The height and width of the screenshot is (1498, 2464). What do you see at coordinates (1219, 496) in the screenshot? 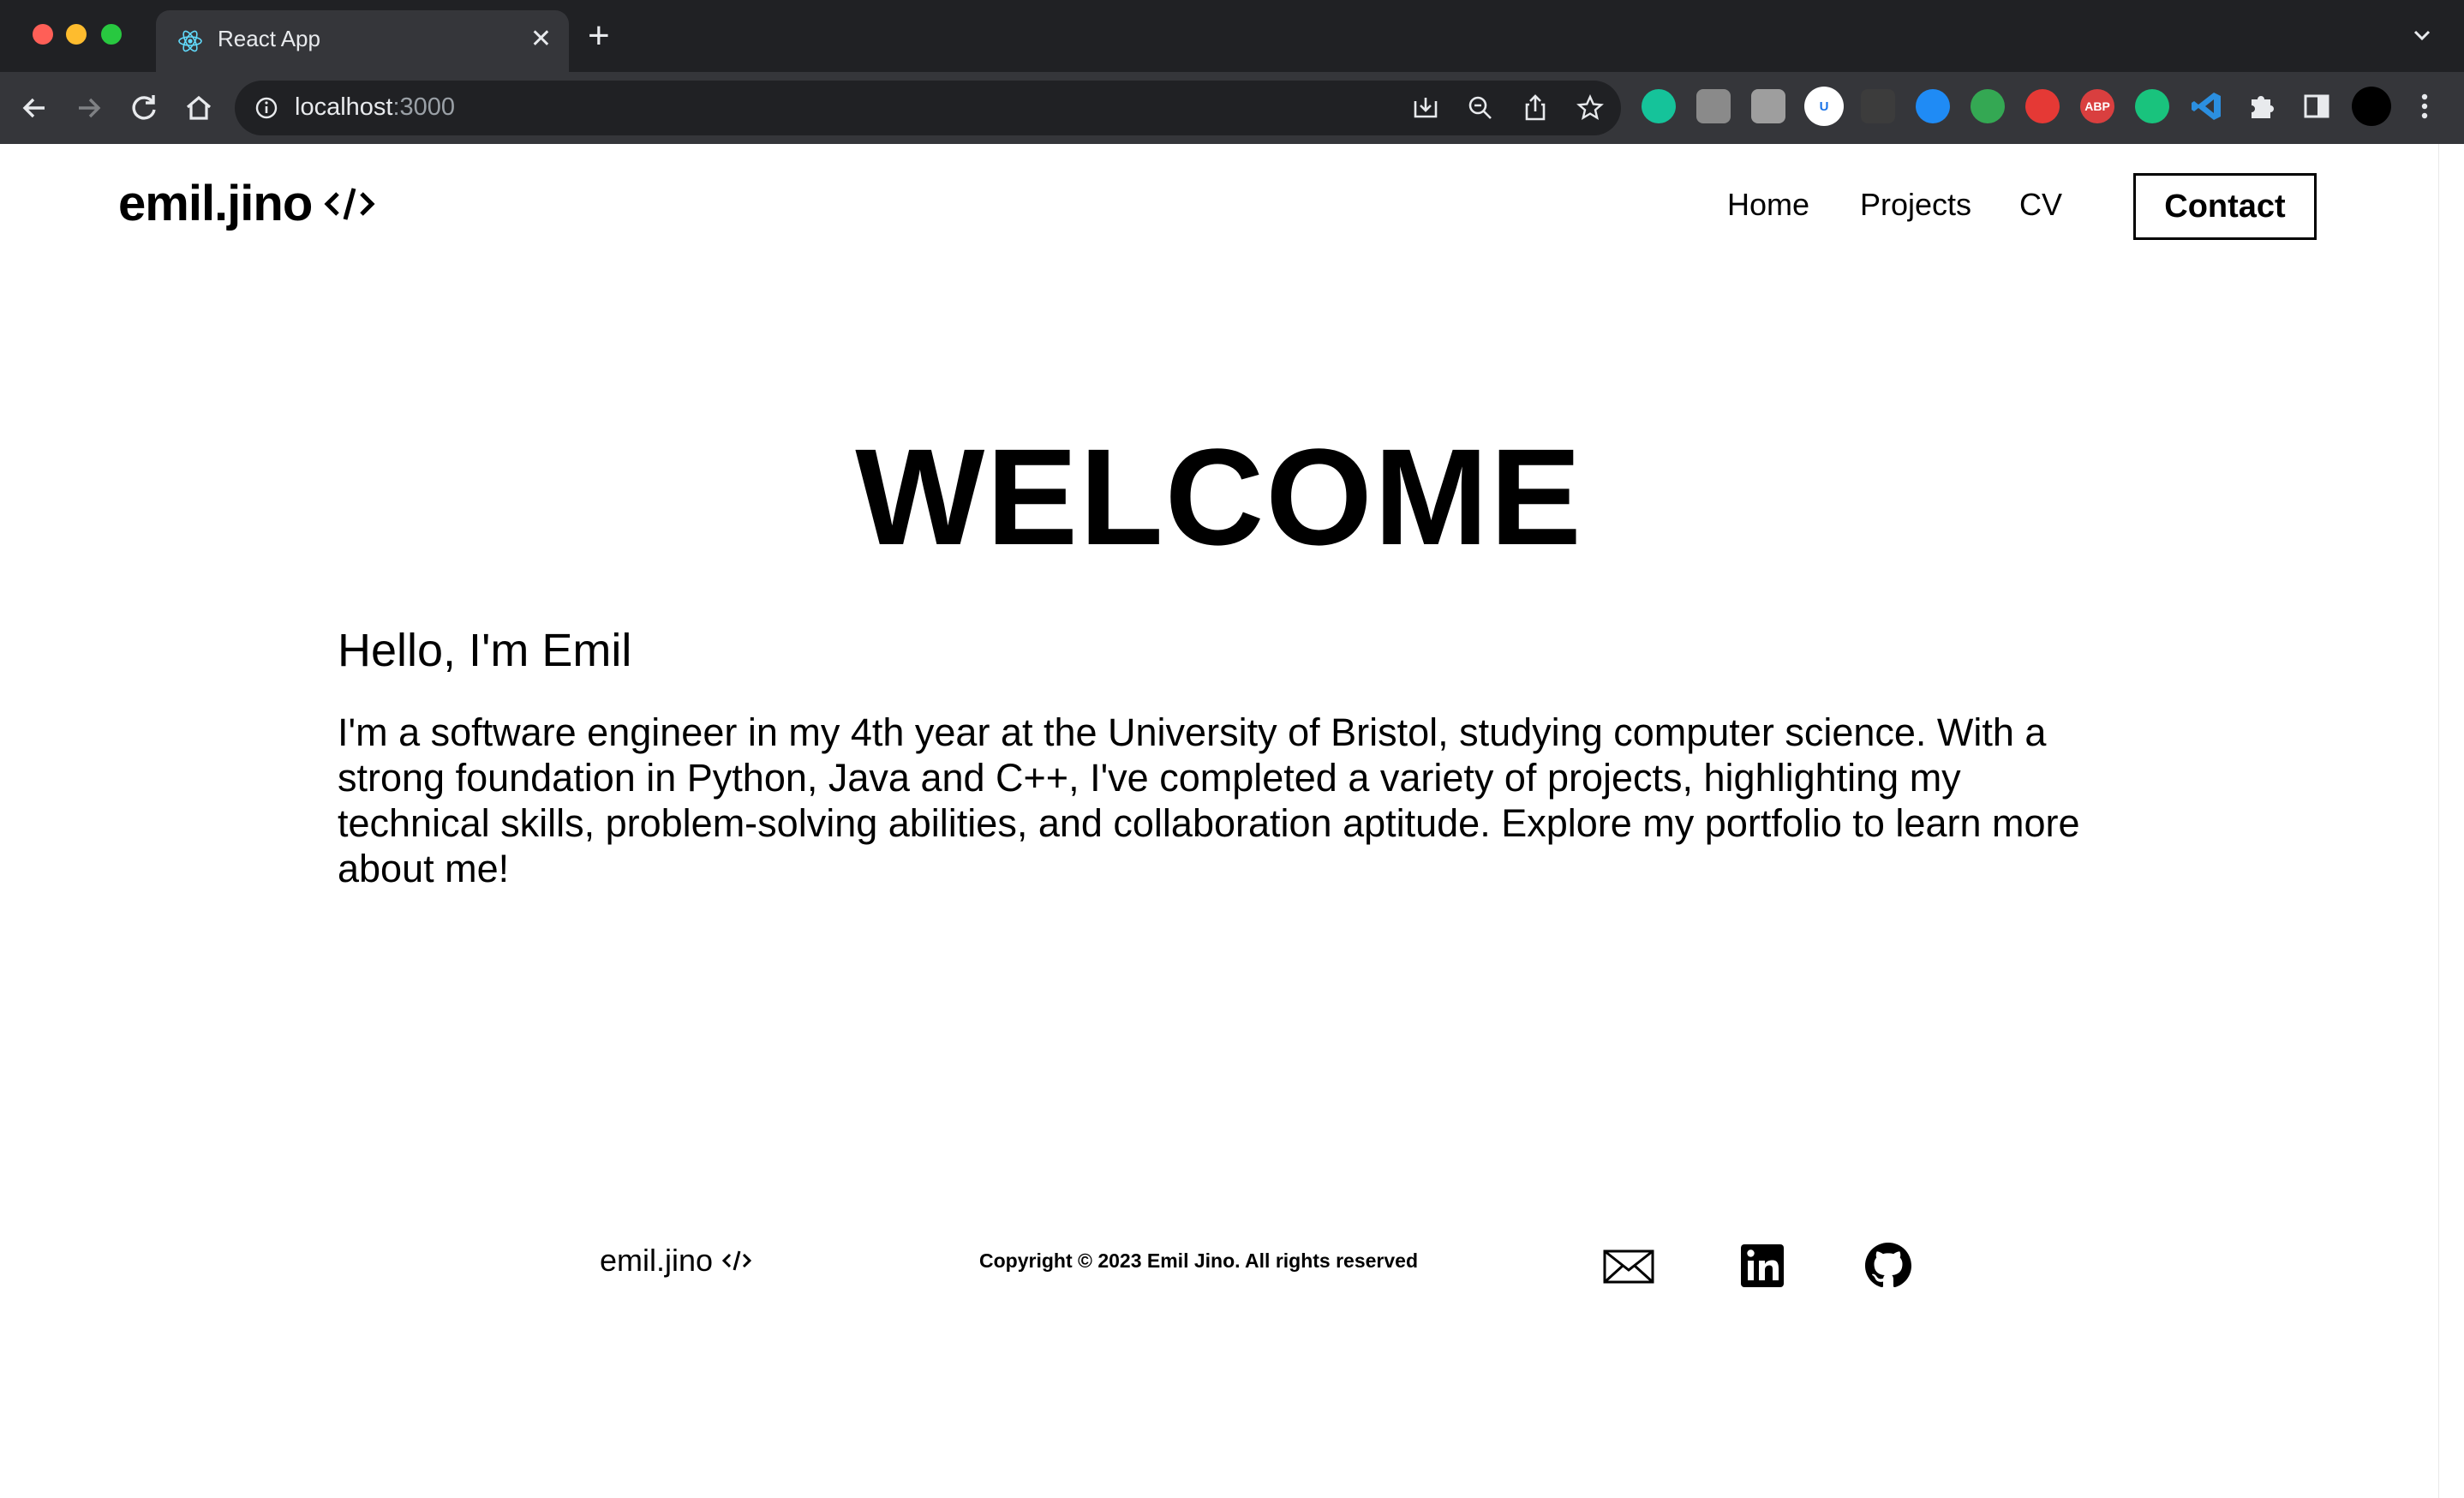
I see `hero-title: WELCOME` at bounding box center [1219, 496].